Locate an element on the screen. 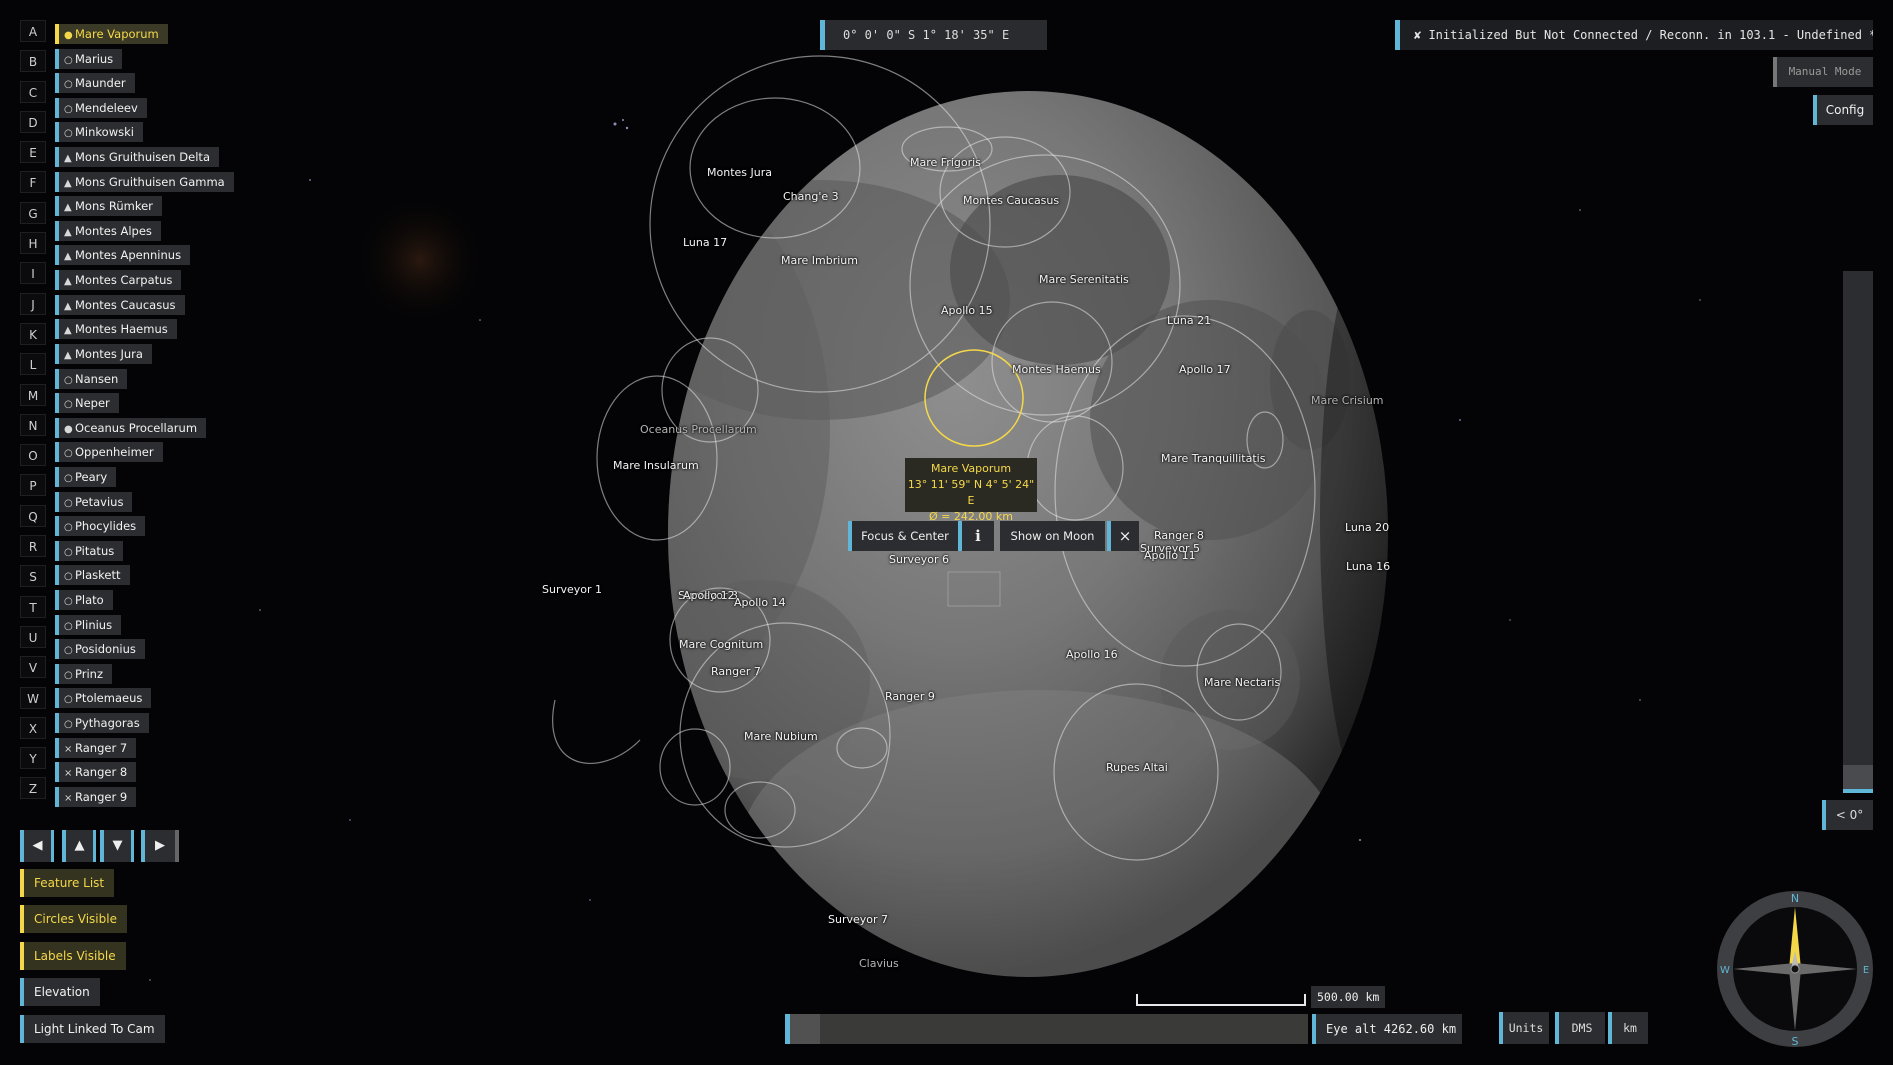 The width and height of the screenshot is (1893, 1065). moon-label: Apollo 16 is located at coordinates (1092, 654).